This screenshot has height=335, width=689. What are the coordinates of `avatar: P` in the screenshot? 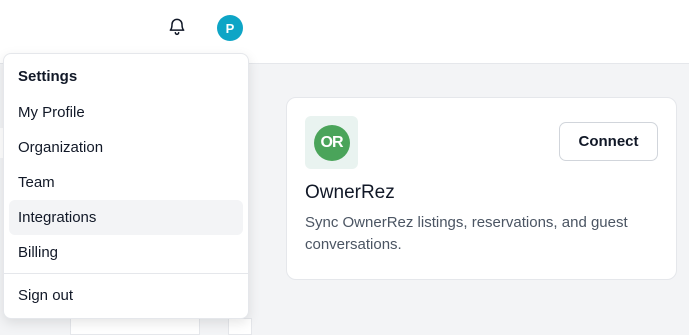 It's located at (230, 28).